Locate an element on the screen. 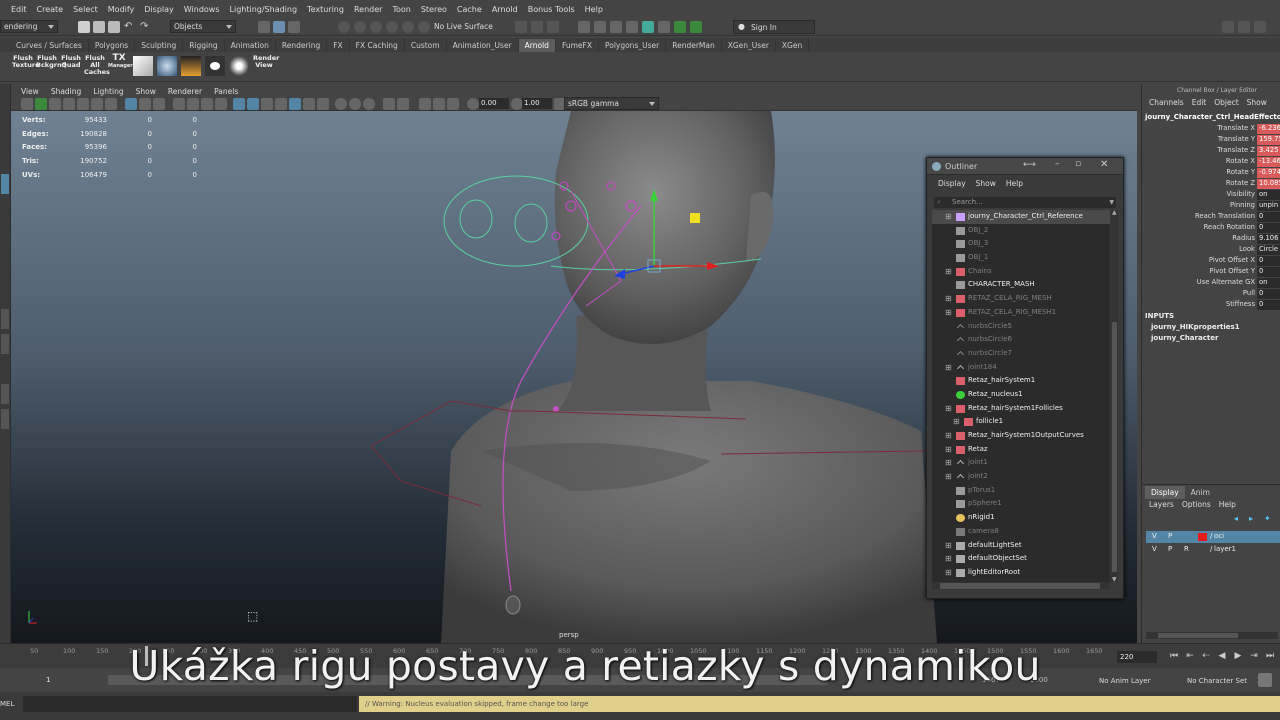  mesh-light-icon is located at coordinates (215, 66).